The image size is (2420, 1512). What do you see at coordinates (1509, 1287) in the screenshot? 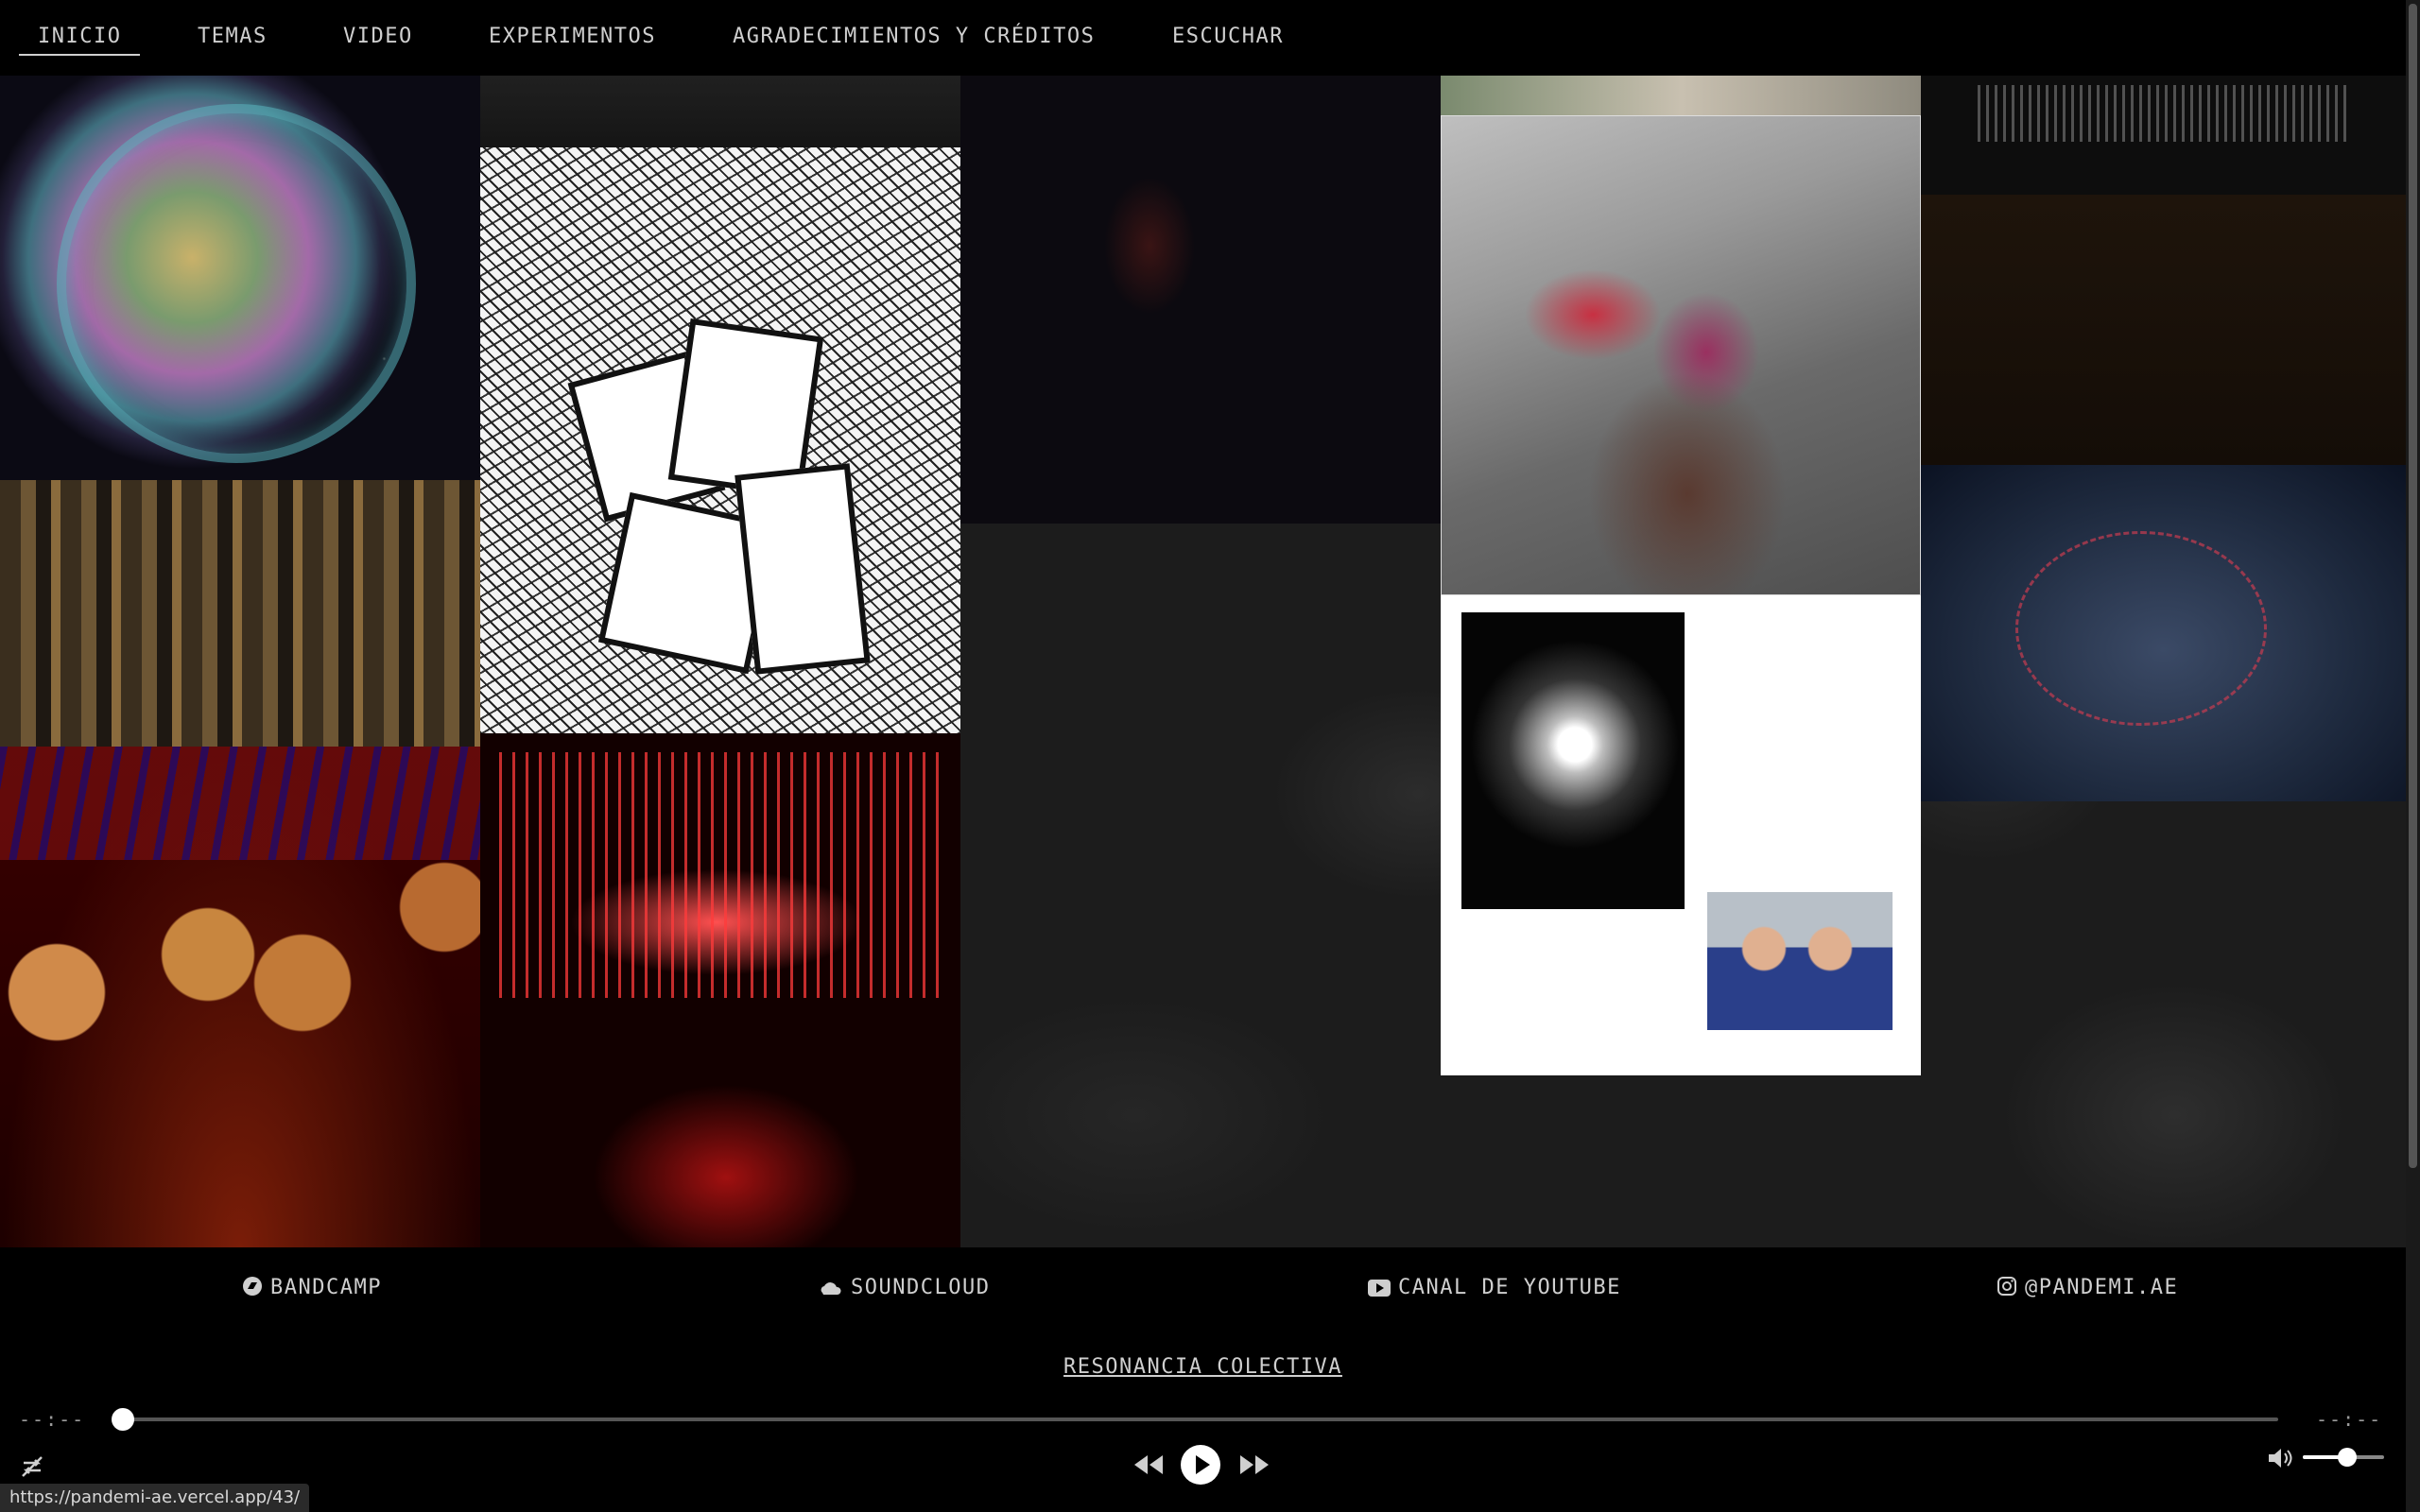
I see `youtube-label: CANAL DE YOUTUBE` at bounding box center [1509, 1287].